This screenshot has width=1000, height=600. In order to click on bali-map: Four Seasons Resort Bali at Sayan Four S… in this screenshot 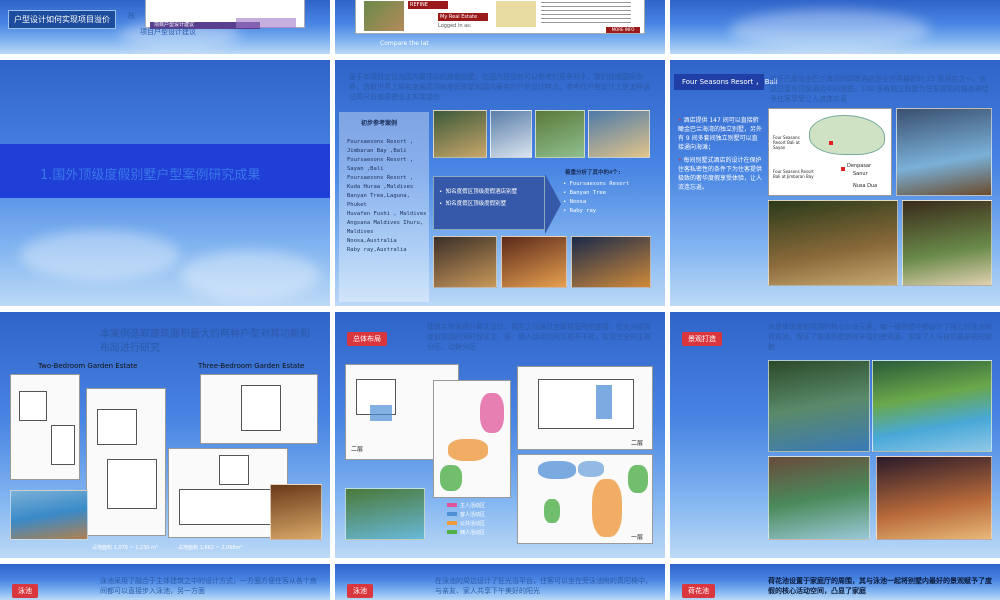, I will do `click(830, 152)`.